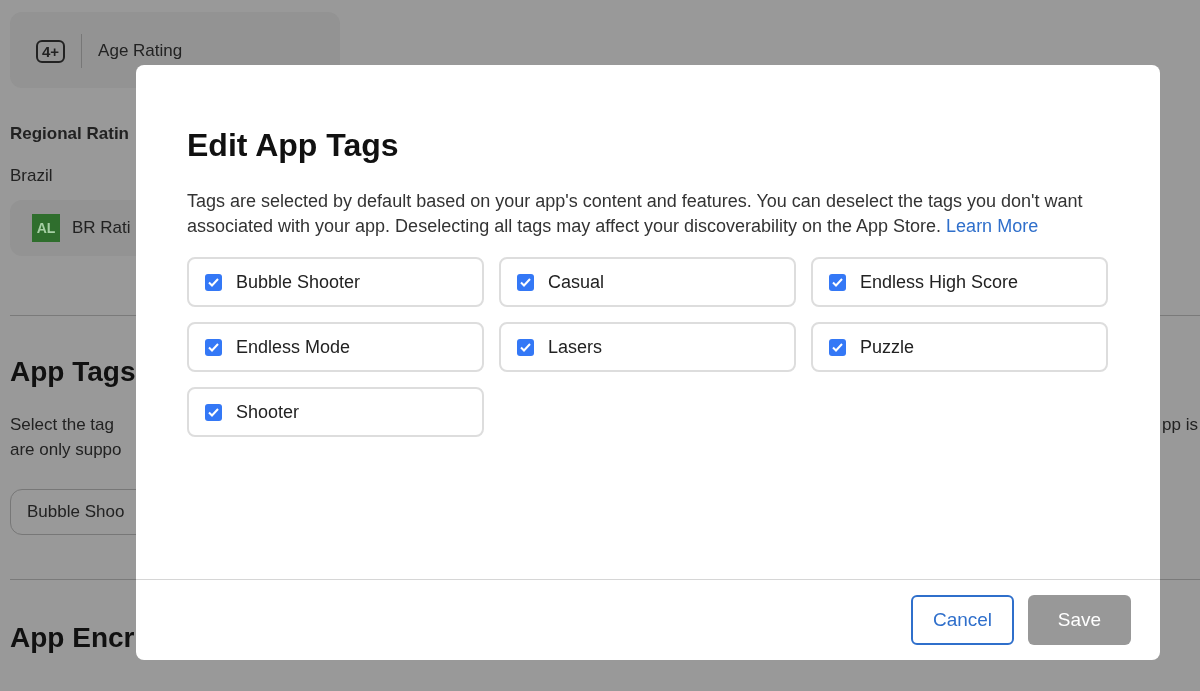 The image size is (1200, 691). What do you see at coordinates (959, 282) in the screenshot?
I see `tag-option: Endless High Score` at bounding box center [959, 282].